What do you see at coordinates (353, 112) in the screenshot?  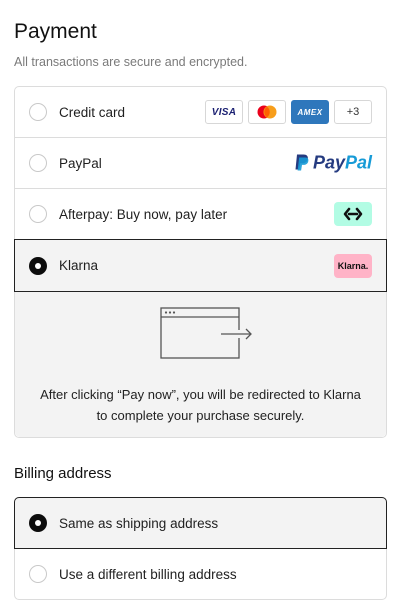 I see `more-cards-badge: +3` at bounding box center [353, 112].